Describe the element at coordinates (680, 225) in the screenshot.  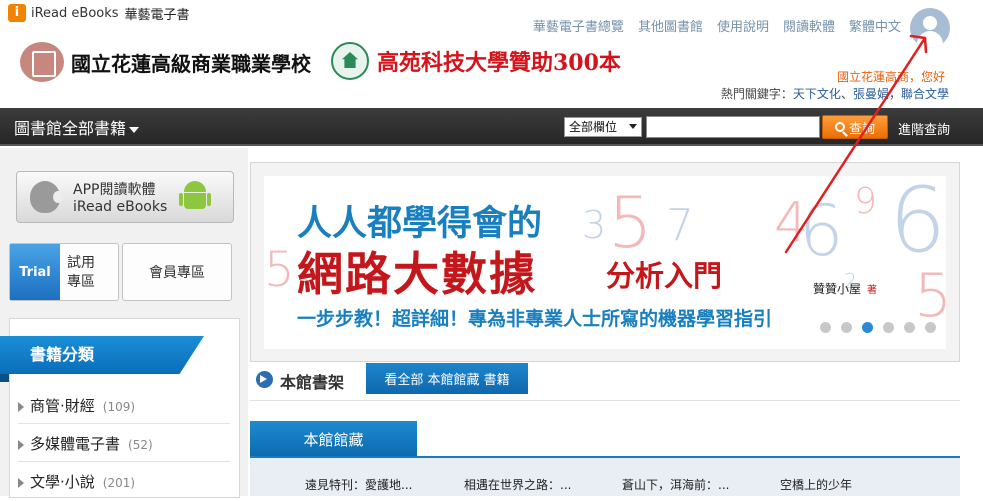
I see `decorative-number: 7` at that location.